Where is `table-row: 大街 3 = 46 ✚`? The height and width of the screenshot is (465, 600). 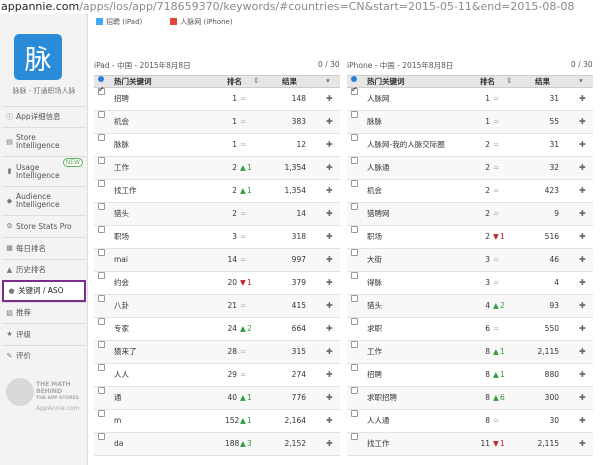
table-row: 大街 3 = 46 ✚ is located at coordinates (470, 260).